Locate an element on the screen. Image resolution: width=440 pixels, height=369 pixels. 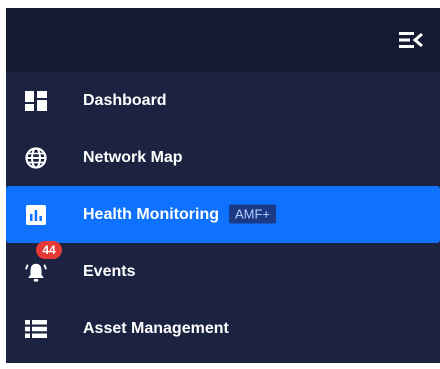
list-icon is located at coordinates (36, 329).